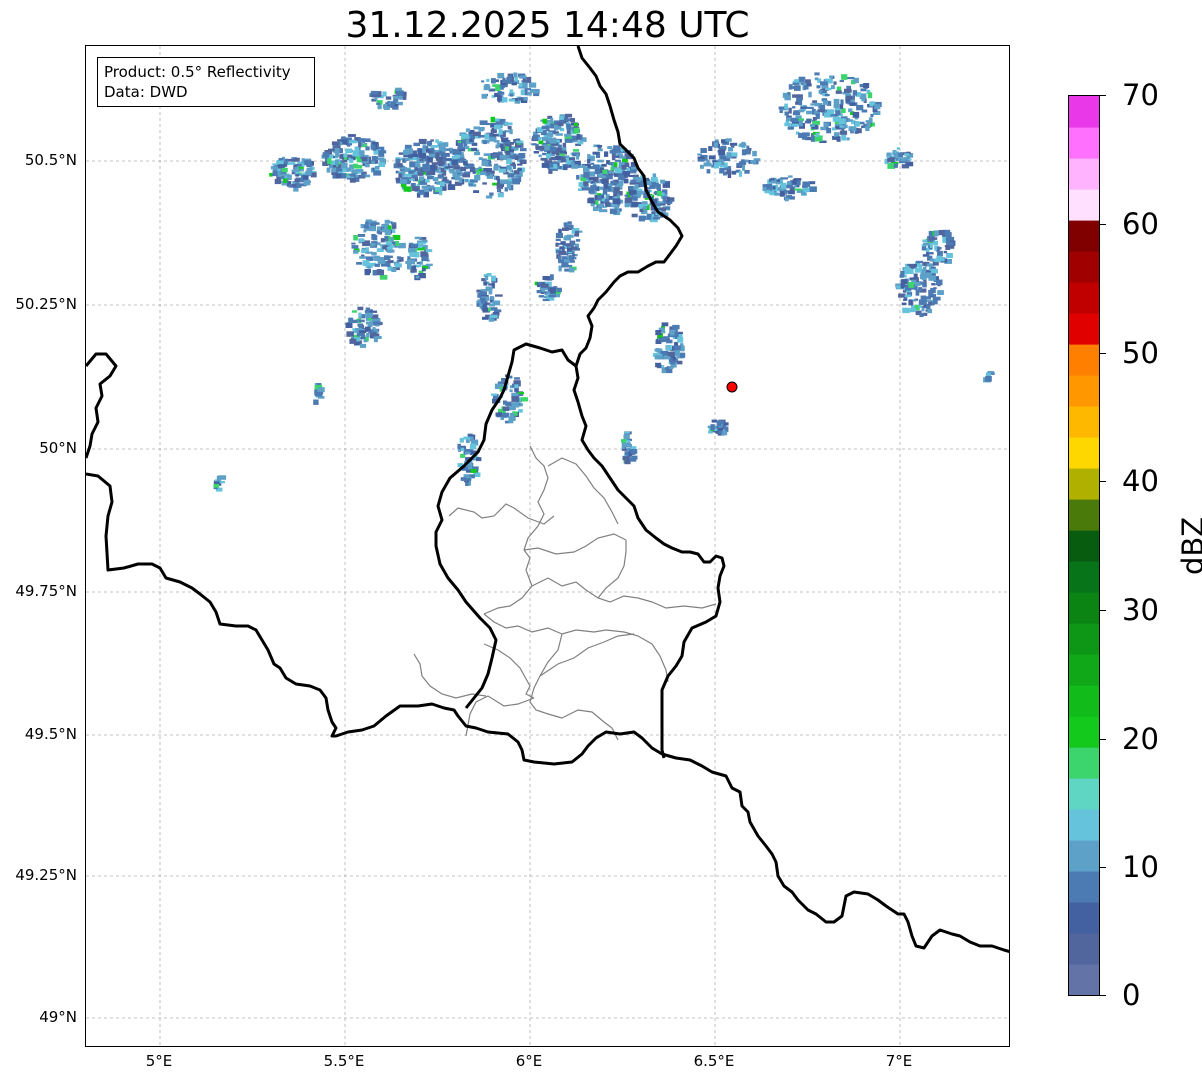 The image size is (1202, 1081). What do you see at coordinates (1140, 353) in the screenshot?
I see `colorbar-label-50: 50` at bounding box center [1140, 353].